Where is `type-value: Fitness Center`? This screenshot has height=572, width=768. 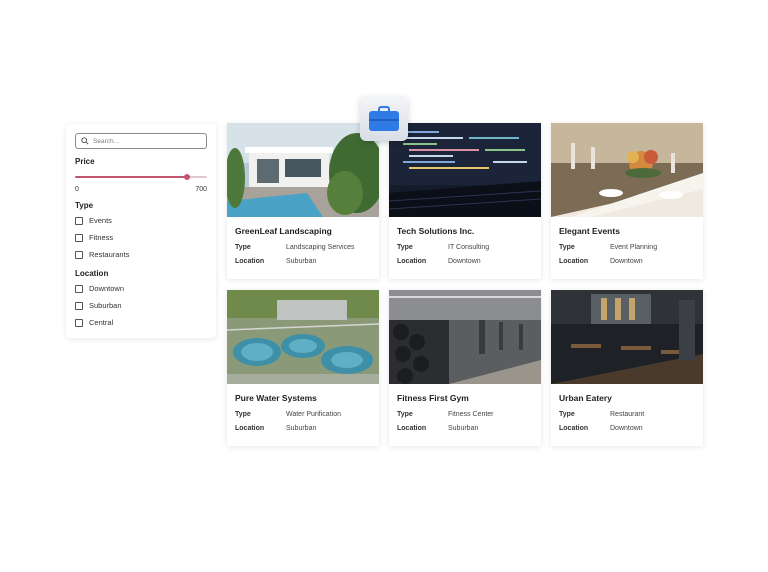 type-value: Fitness Center is located at coordinates (471, 414).